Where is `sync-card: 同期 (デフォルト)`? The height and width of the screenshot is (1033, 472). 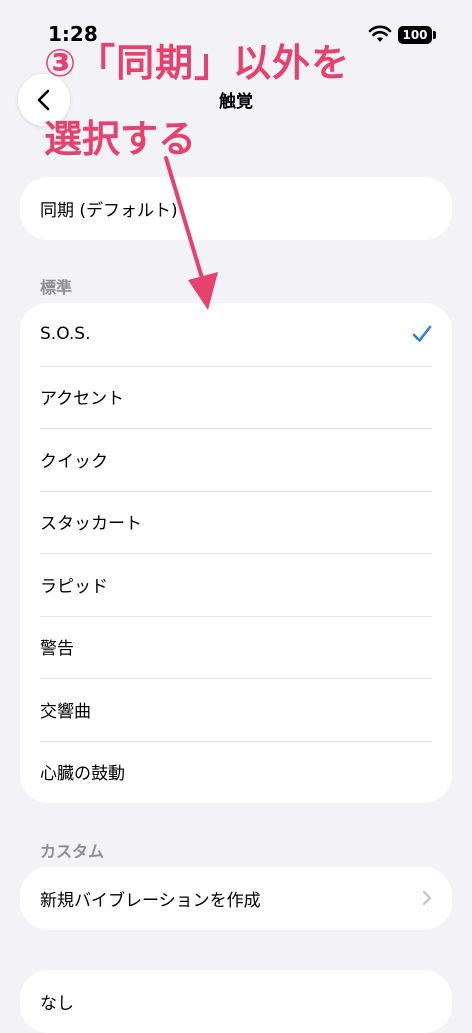 sync-card: 同期 (デフォルト) is located at coordinates (236, 208).